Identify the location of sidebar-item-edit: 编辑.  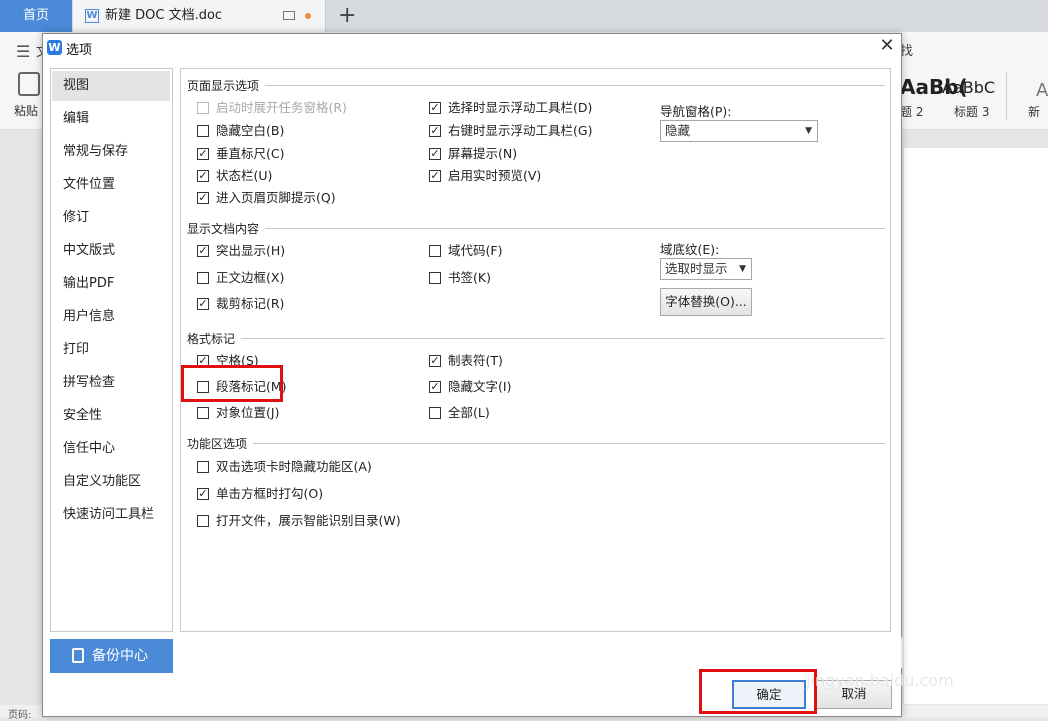
(111, 119).